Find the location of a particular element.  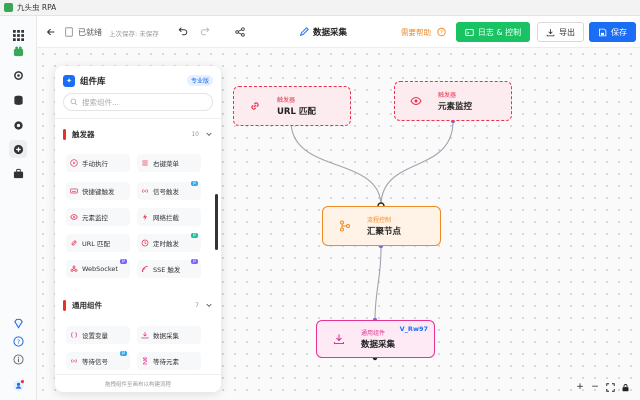

component-websocket: WebSocket β is located at coordinates (98, 268).